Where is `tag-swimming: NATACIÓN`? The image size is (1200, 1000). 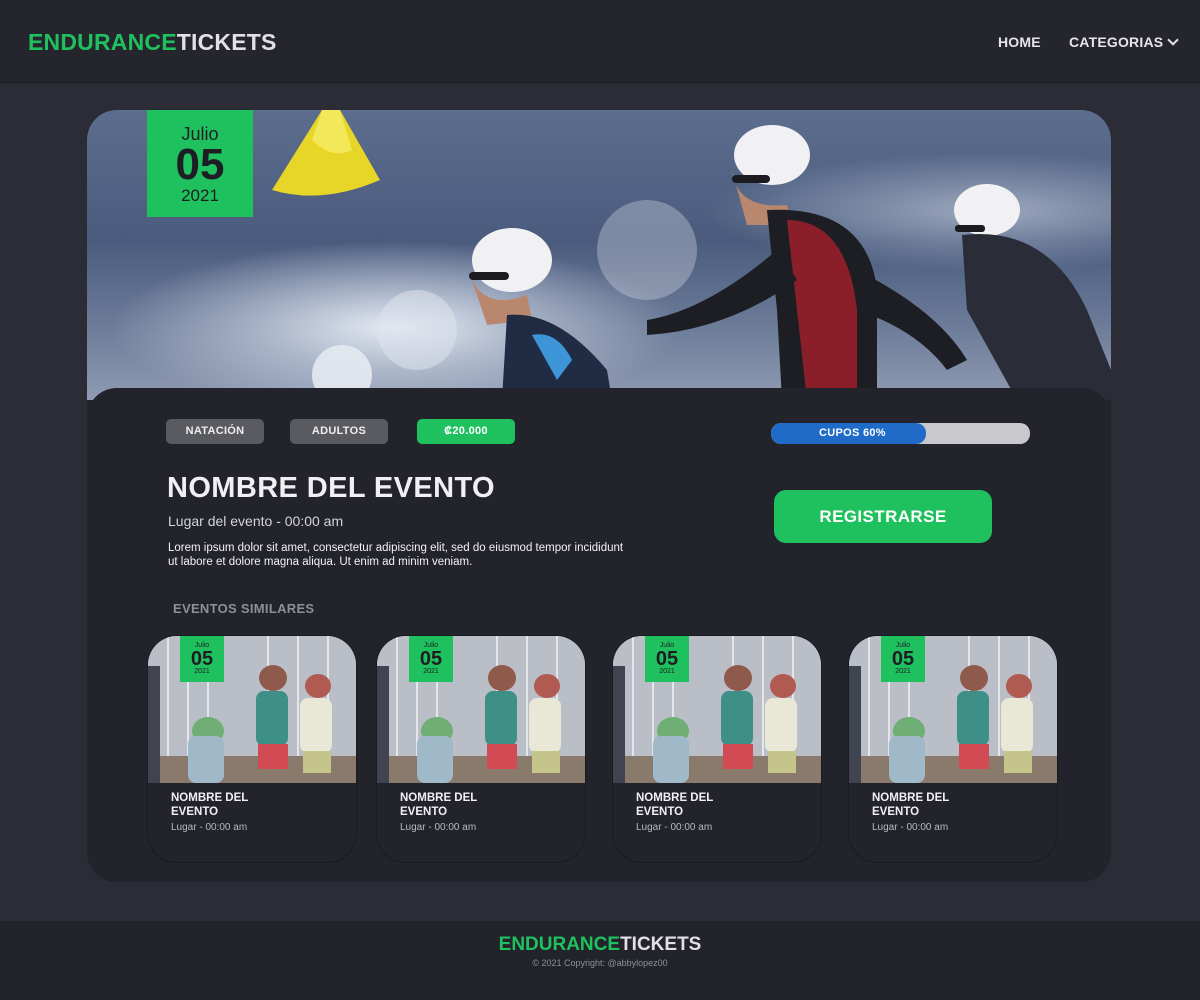 tag-swimming: NATACIÓN is located at coordinates (215, 431).